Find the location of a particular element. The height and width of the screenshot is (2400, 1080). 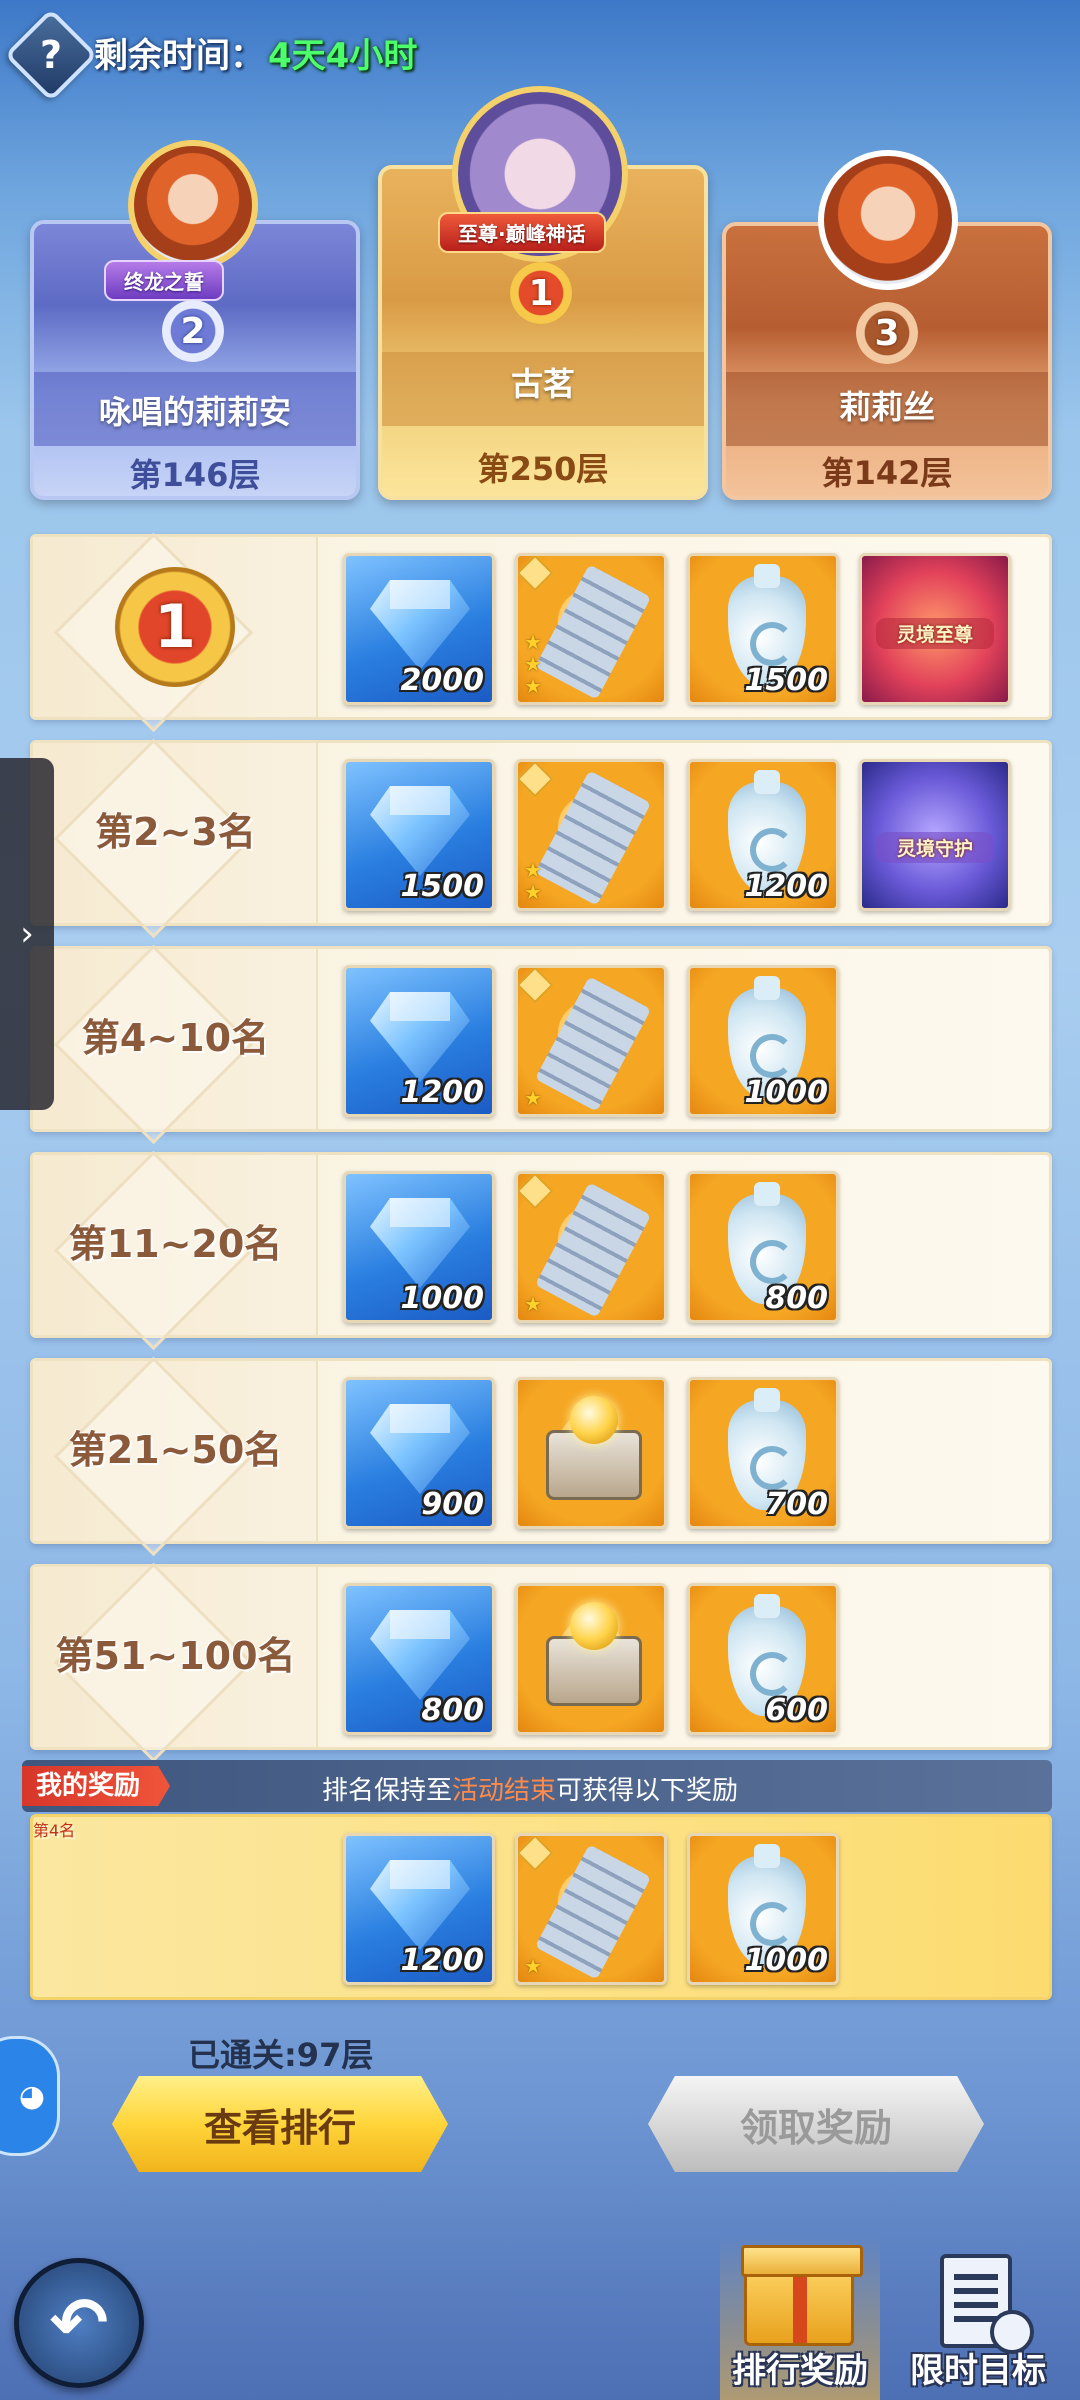

chevron-right-icon: › is located at coordinates (27, 934).